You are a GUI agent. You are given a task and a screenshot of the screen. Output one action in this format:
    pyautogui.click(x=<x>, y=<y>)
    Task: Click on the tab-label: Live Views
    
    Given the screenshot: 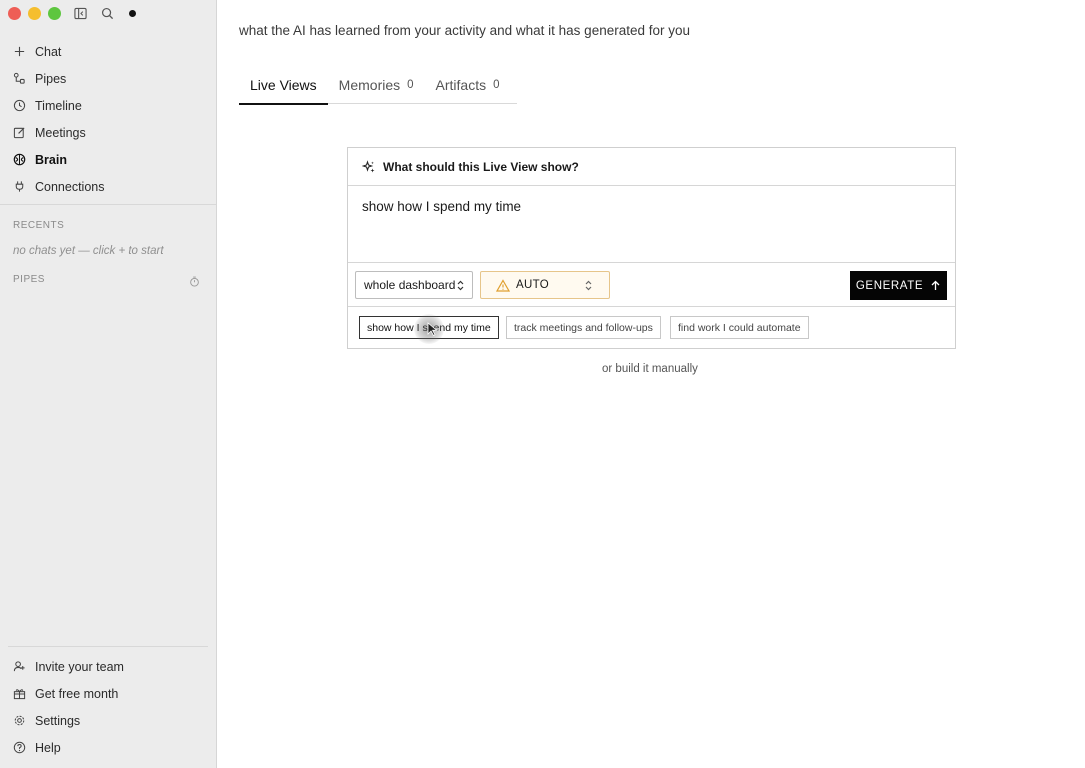 What is the action you would take?
    pyautogui.click(x=283, y=85)
    